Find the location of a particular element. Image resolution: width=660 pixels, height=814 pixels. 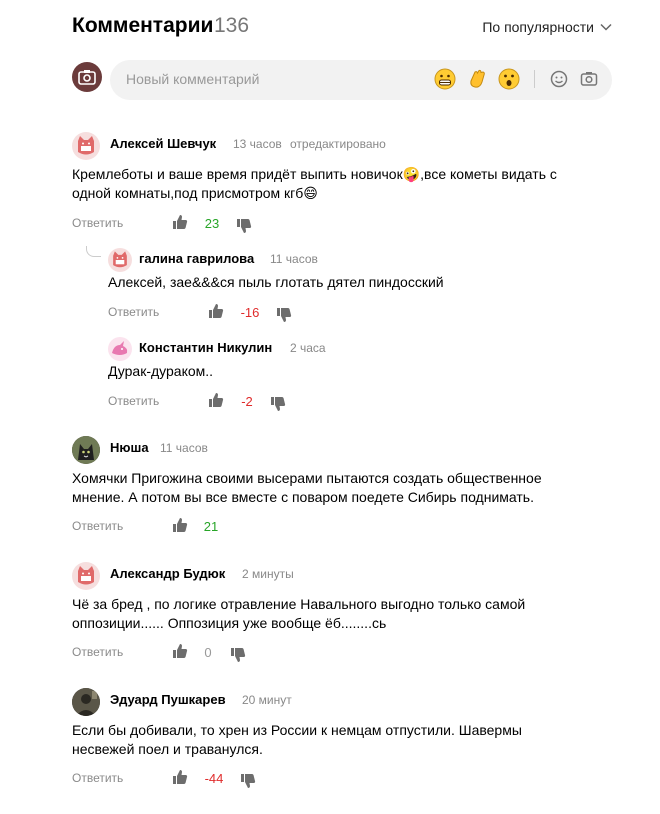

composer-separator is located at coordinates (534, 79).